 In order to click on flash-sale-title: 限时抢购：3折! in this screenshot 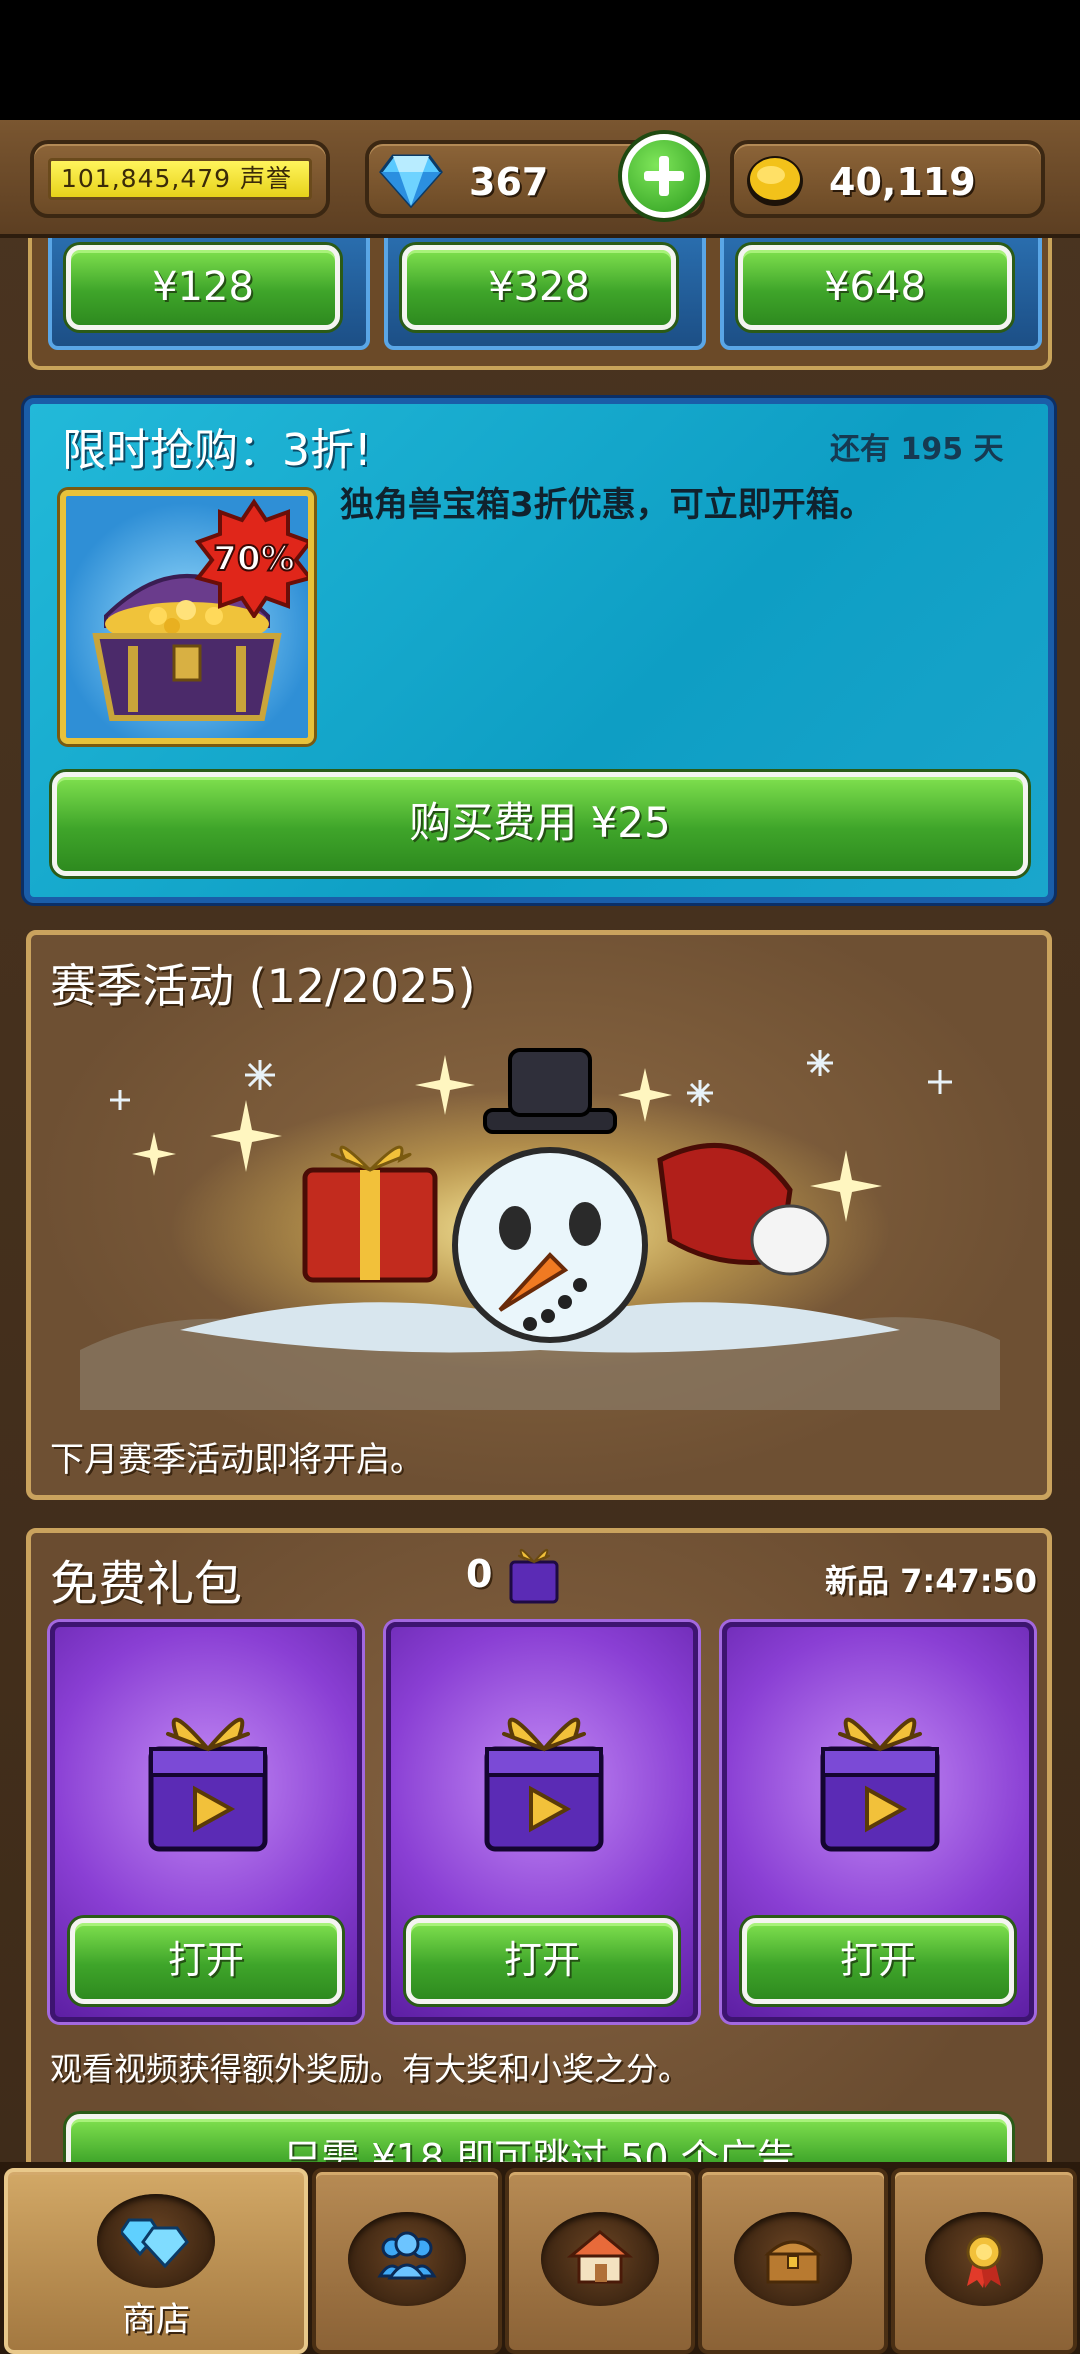, I will do `click(217, 450)`.